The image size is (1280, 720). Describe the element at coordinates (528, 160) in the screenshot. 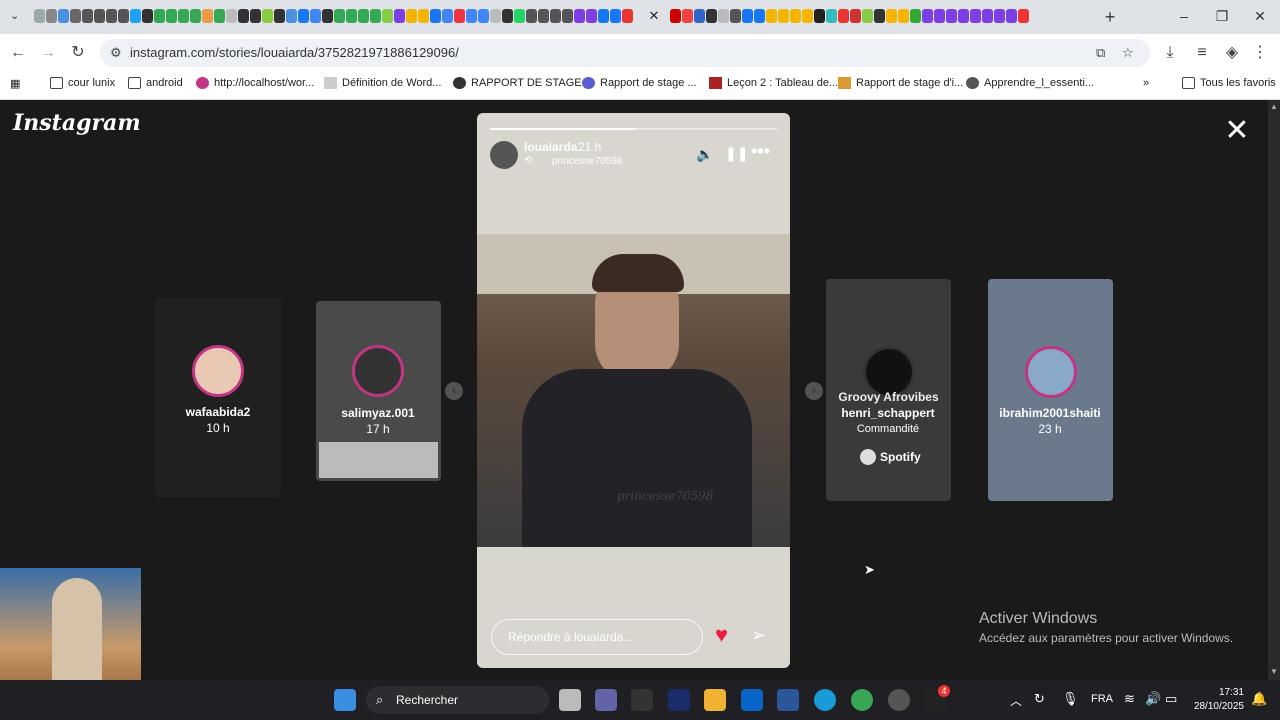

I see `repost-icon: ⟲` at that location.